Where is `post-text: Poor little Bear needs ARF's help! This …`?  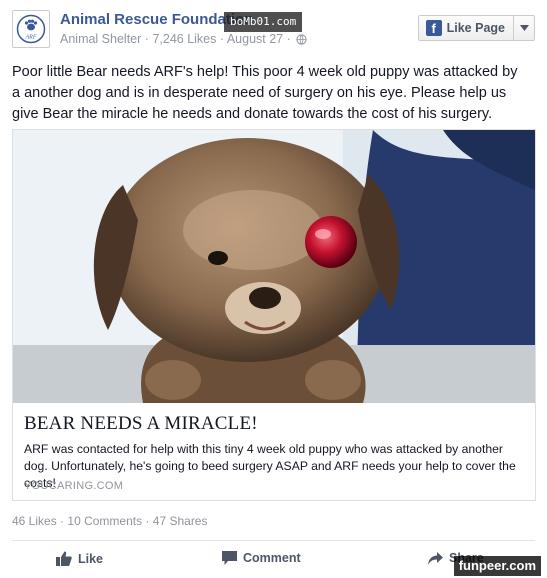 post-text: Poor little Bear needs ARF's help! This … is located at coordinates (265, 93).